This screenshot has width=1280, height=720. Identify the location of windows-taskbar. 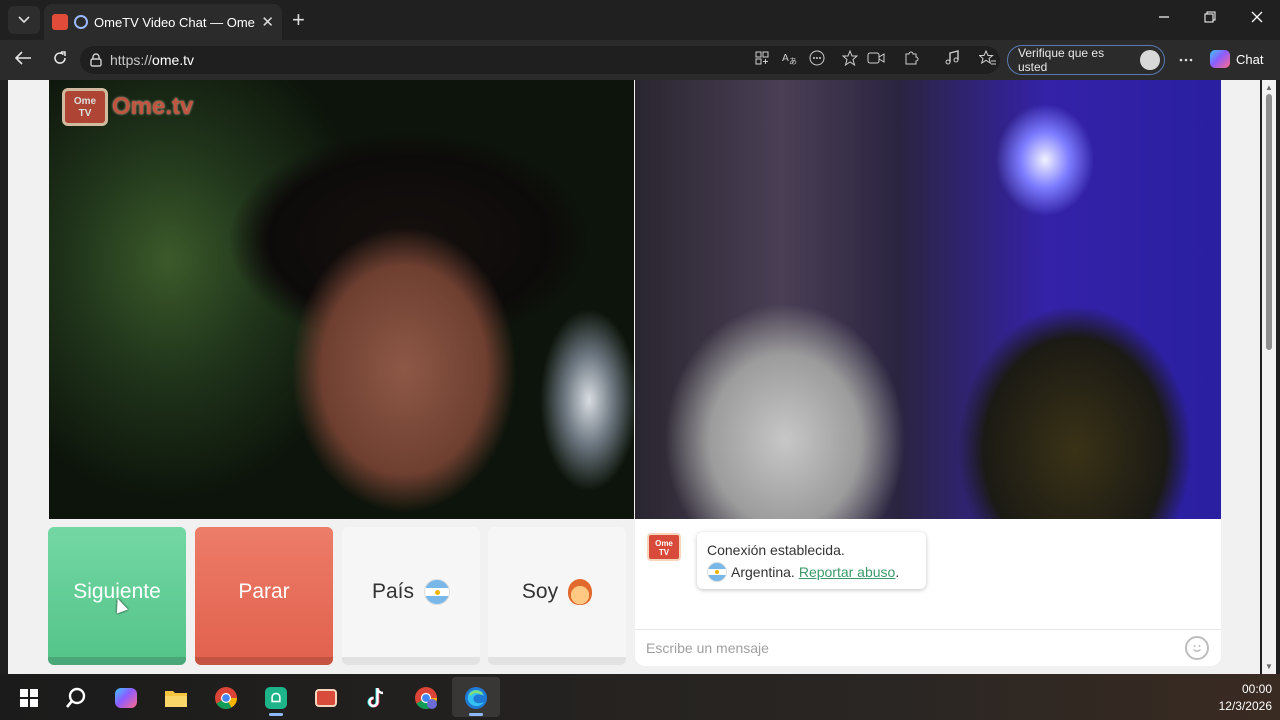
(640, 697).